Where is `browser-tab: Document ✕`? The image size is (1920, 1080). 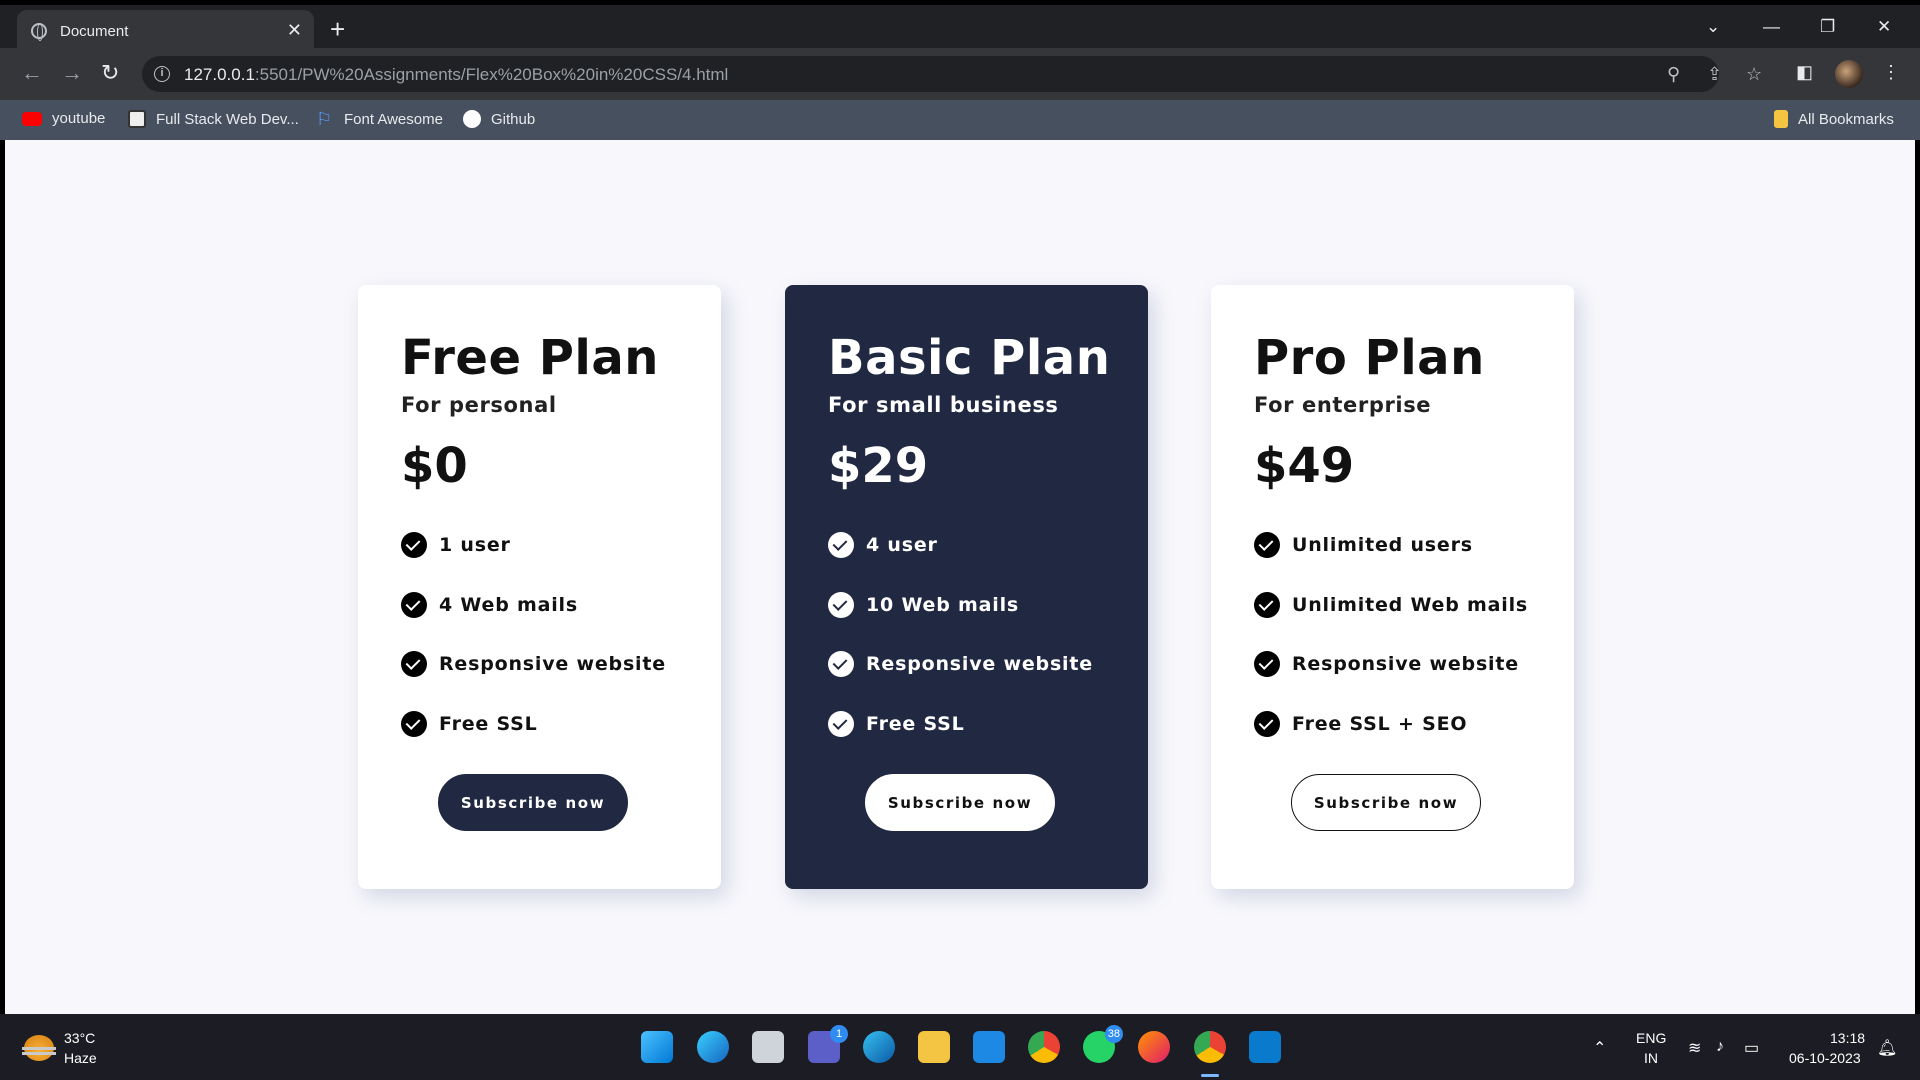
browser-tab: Document ✕ is located at coordinates (165, 31).